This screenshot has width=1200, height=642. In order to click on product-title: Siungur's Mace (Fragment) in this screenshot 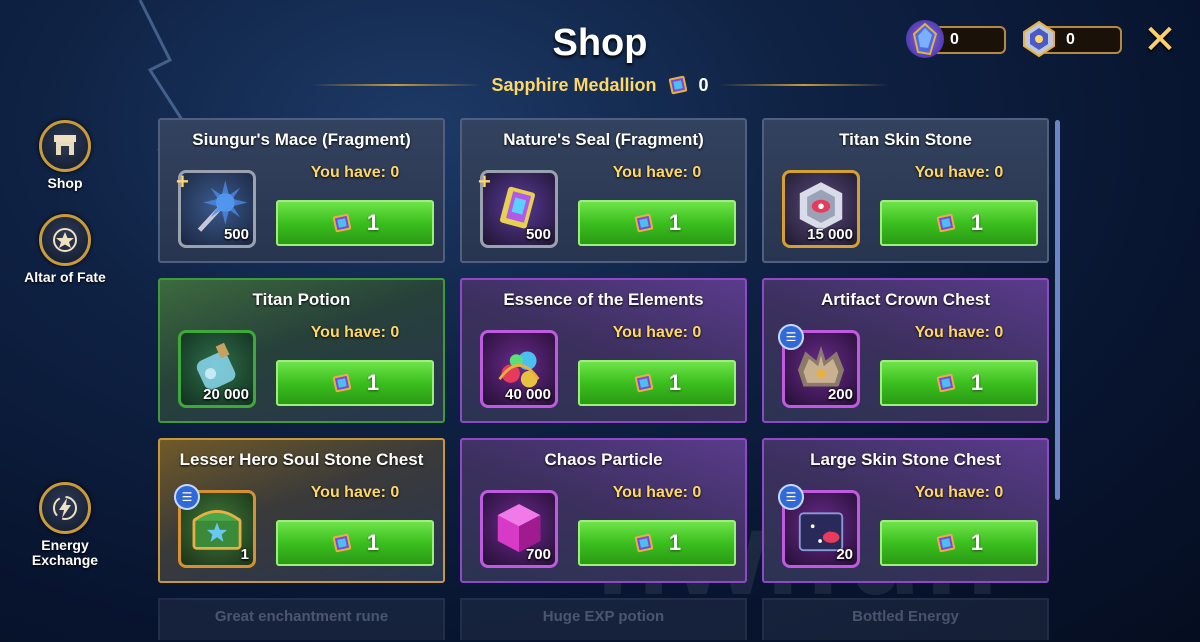, I will do `click(301, 139)`.